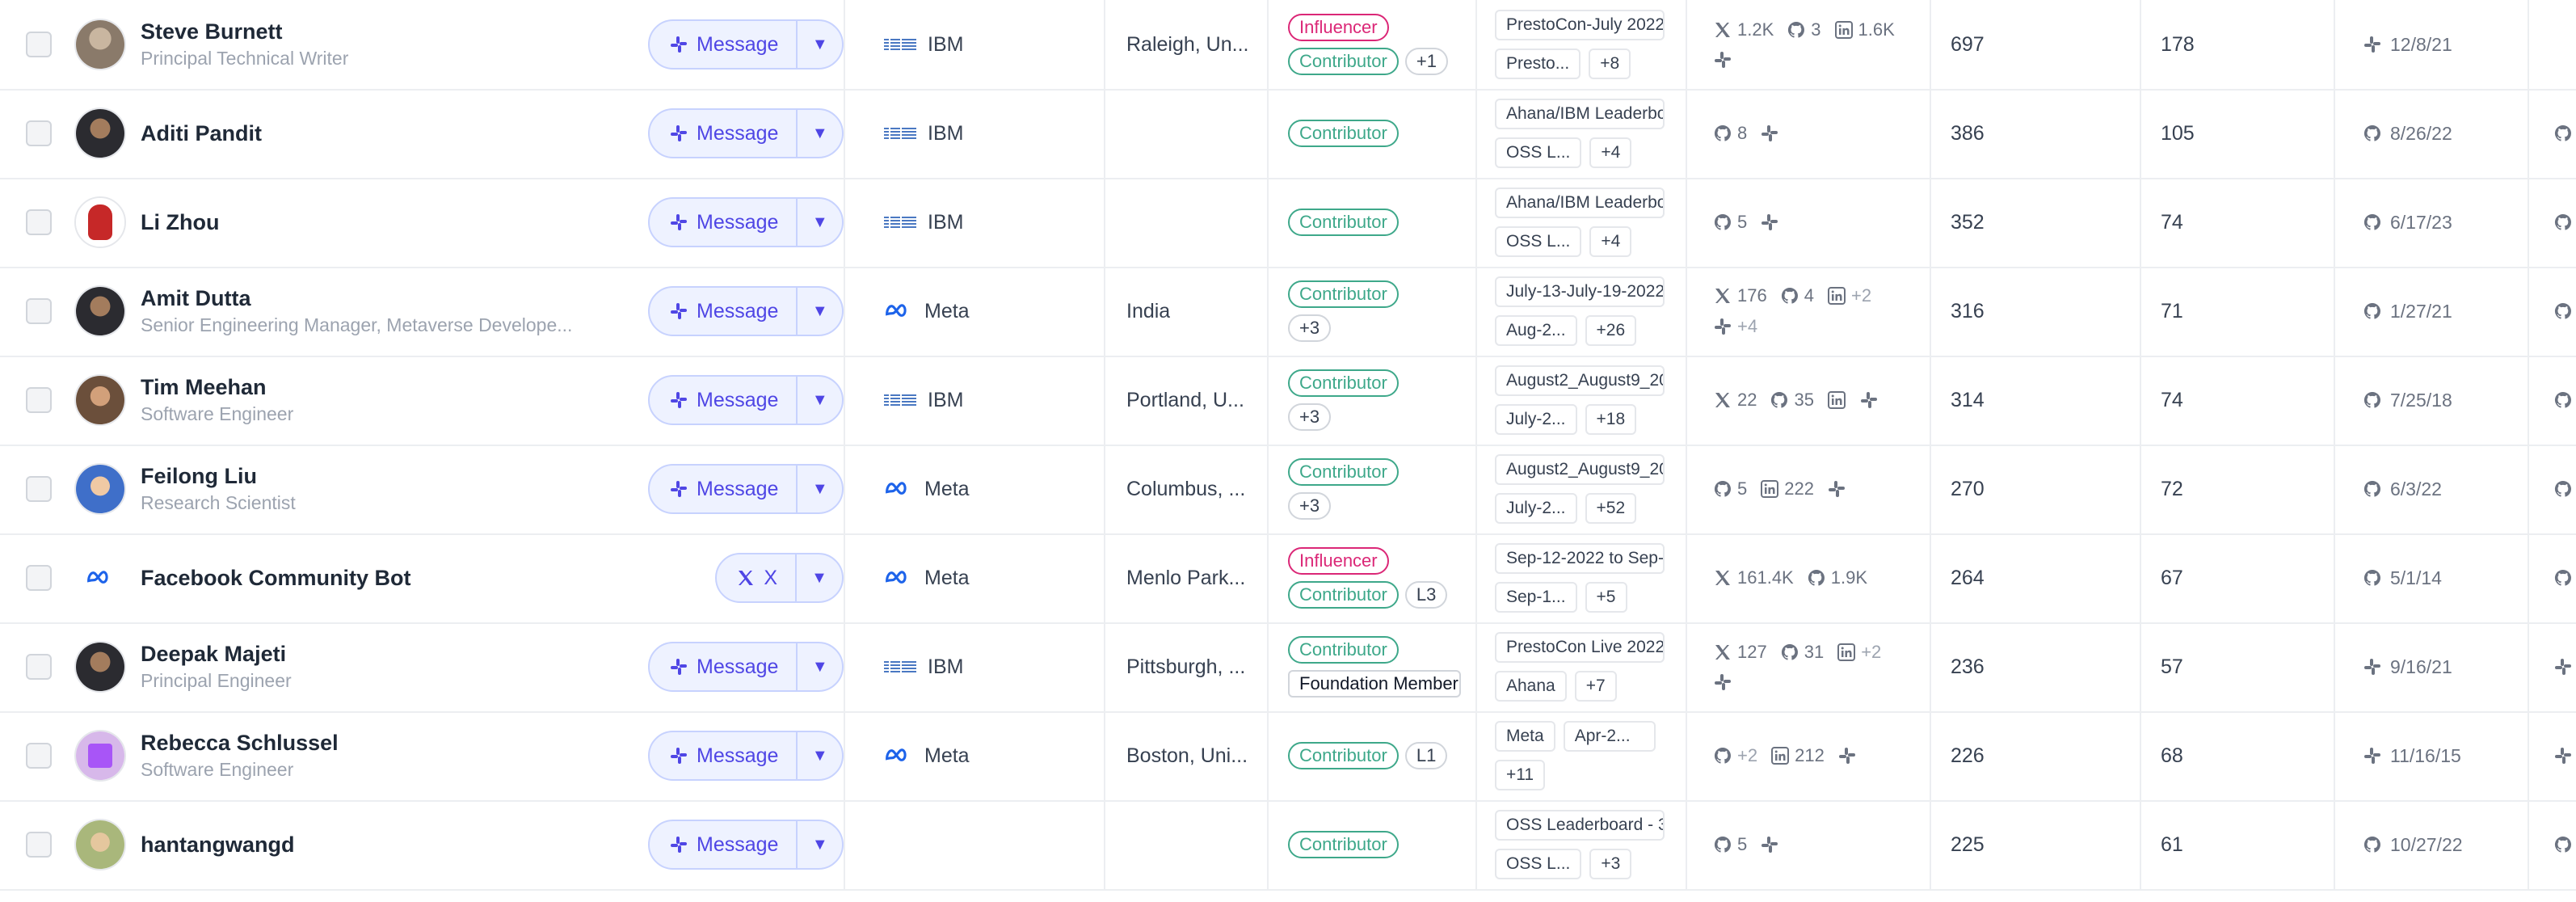  What do you see at coordinates (1797, 755) in the screenshot?
I see `social-linkedin: 212` at bounding box center [1797, 755].